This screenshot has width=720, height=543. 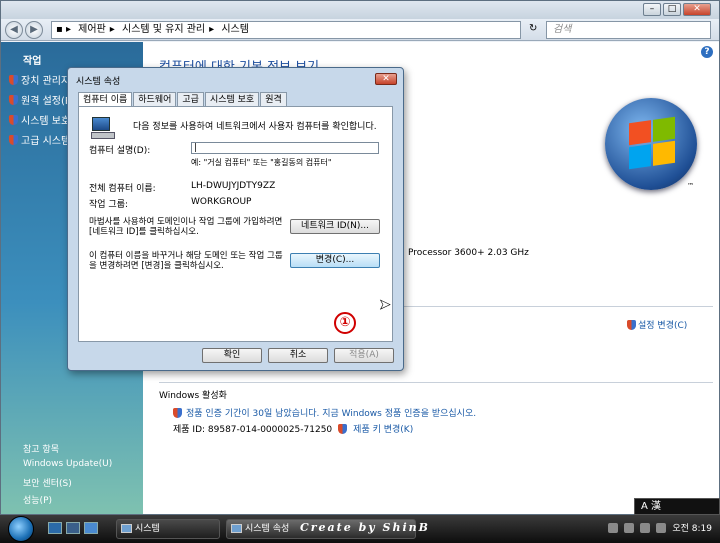 I want to click on description-label: 컴퓨터 설명(D):, so click(x=120, y=151).